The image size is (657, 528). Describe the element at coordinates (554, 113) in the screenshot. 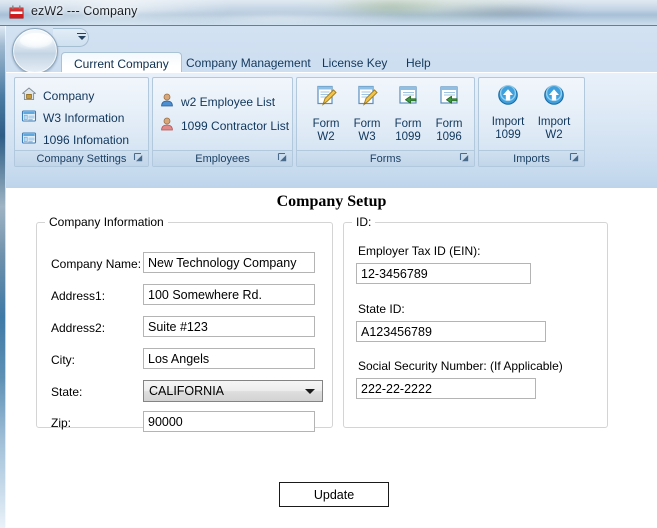

I see `ribbon-item-import-w2: Import W2` at that location.